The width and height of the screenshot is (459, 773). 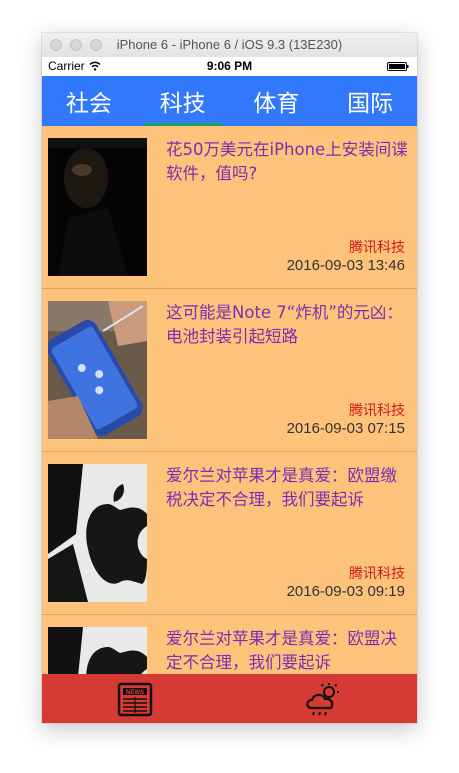 I want to click on tab-technology: 科技, so click(x=183, y=101).